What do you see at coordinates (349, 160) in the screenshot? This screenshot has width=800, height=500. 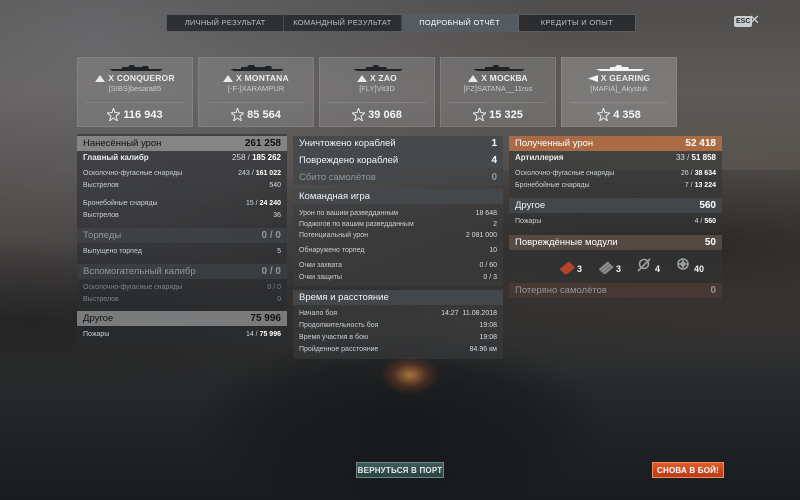 I see `ships-damaged-label: Повреждено кораблей` at bounding box center [349, 160].